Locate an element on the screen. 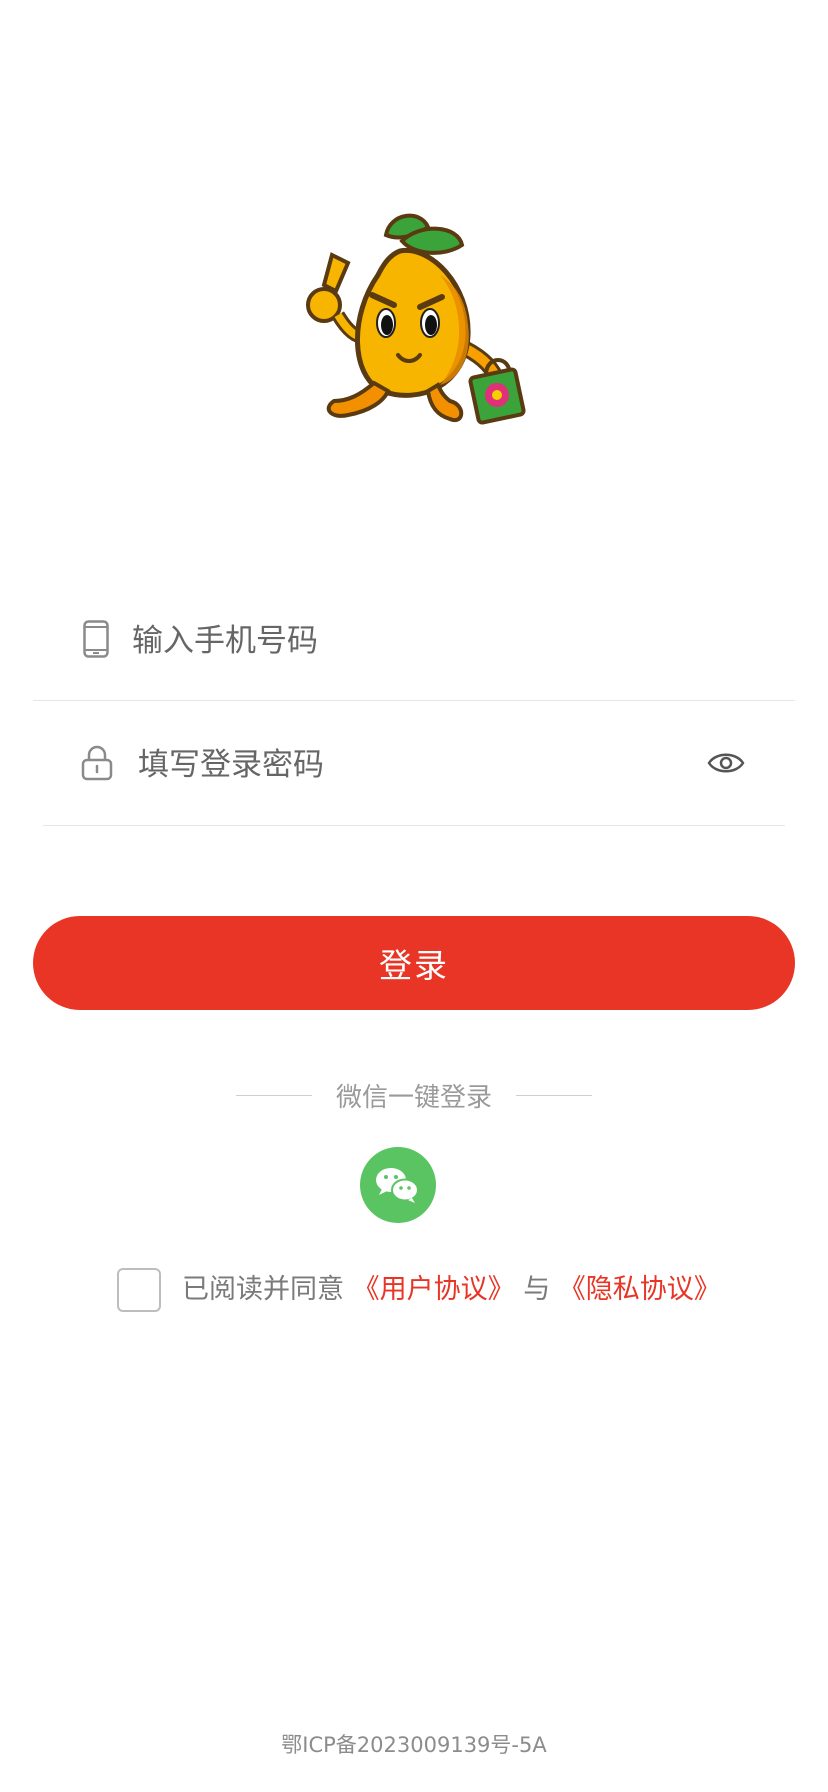  agreement-text: 已阅读并同意 《用户协议》 与 《隐私协议》 is located at coordinates (451, 1290).